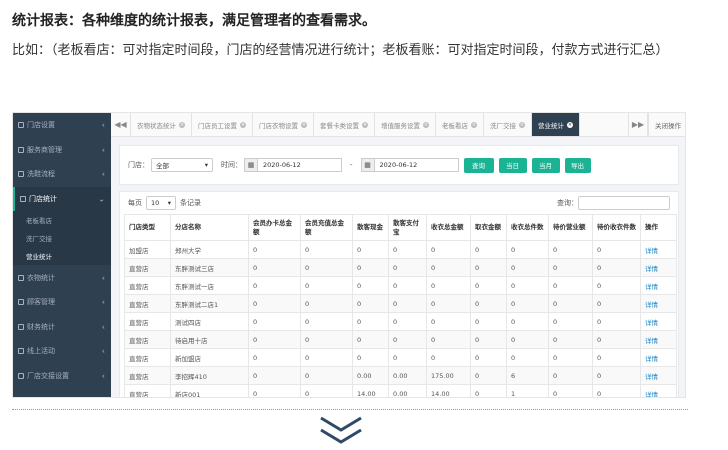  Describe the element at coordinates (512, 165) in the screenshot. I see `filter-button: 当日` at that location.